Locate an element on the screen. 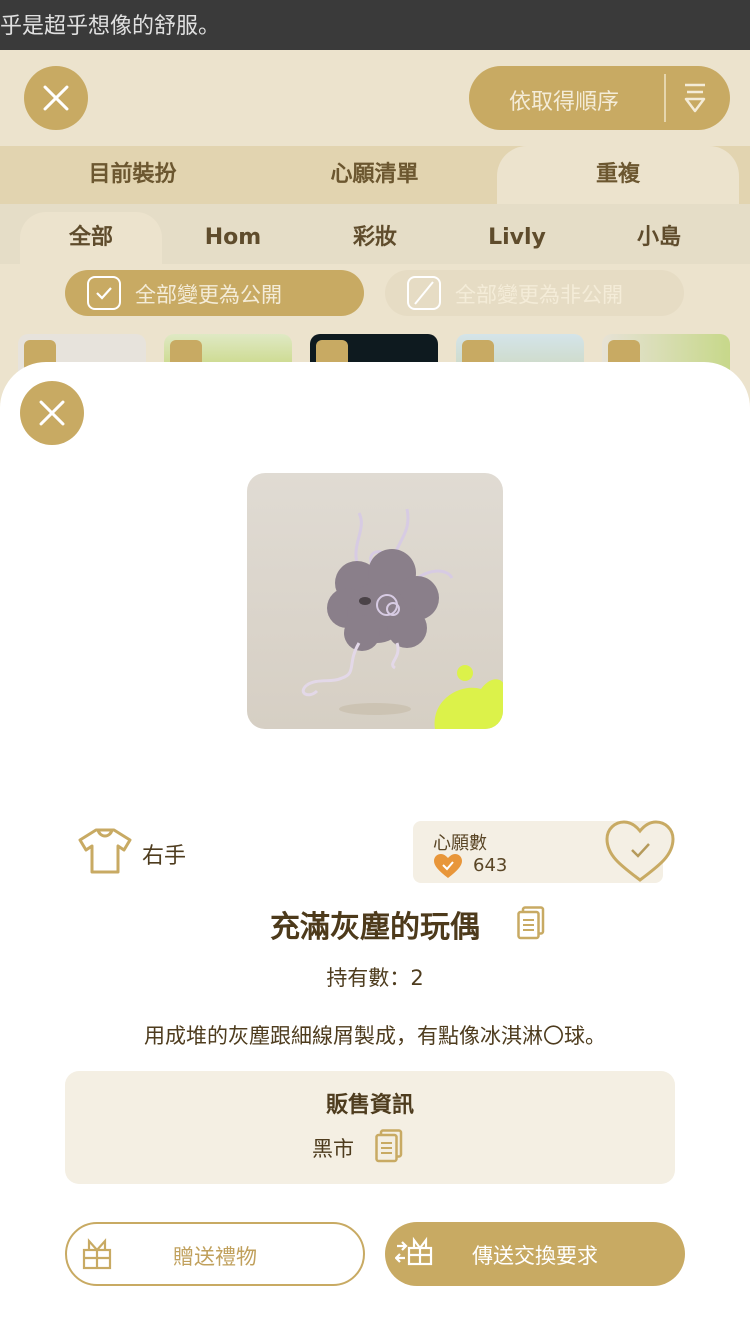 The image size is (750, 1334). item-image is located at coordinates (375, 601).